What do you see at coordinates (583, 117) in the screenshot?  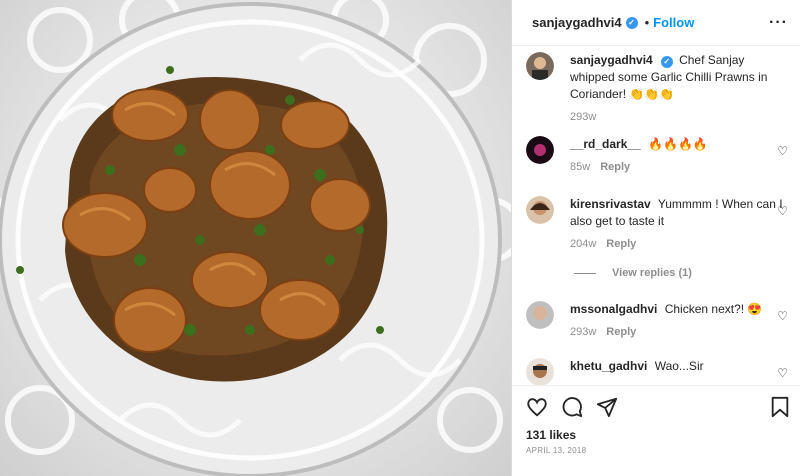 I see `caption-time: 293w` at bounding box center [583, 117].